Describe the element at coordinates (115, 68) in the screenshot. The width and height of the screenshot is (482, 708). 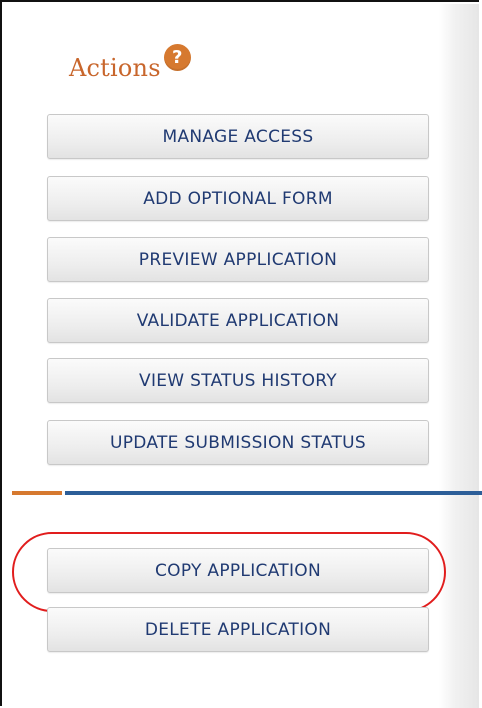
I see `actions-title: Actions` at that location.